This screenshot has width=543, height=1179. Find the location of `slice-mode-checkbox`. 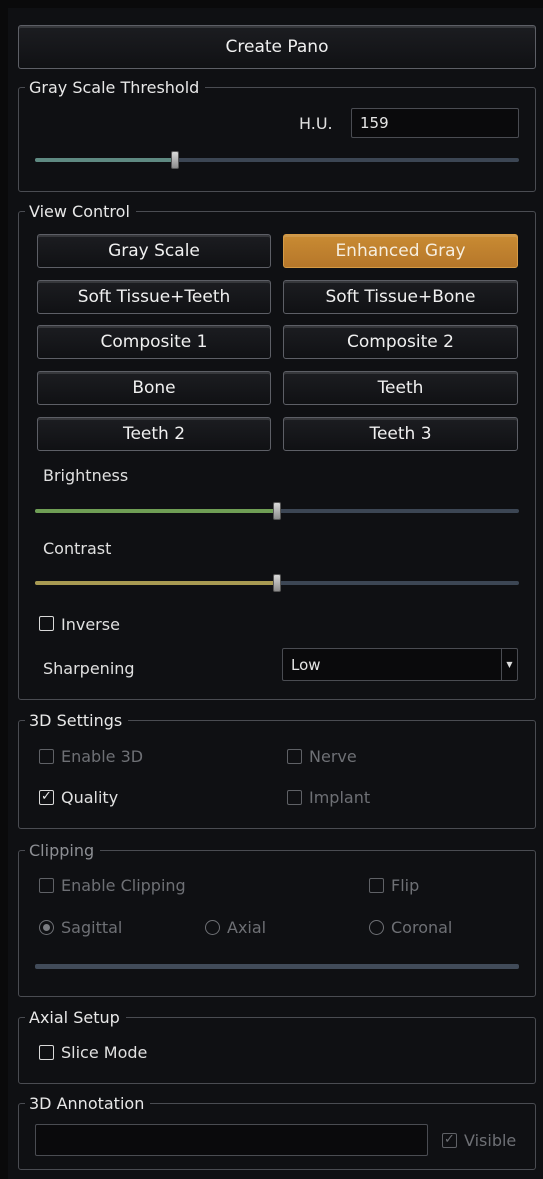

slice-mode-checkbox is located at coordinates (46, 1052).